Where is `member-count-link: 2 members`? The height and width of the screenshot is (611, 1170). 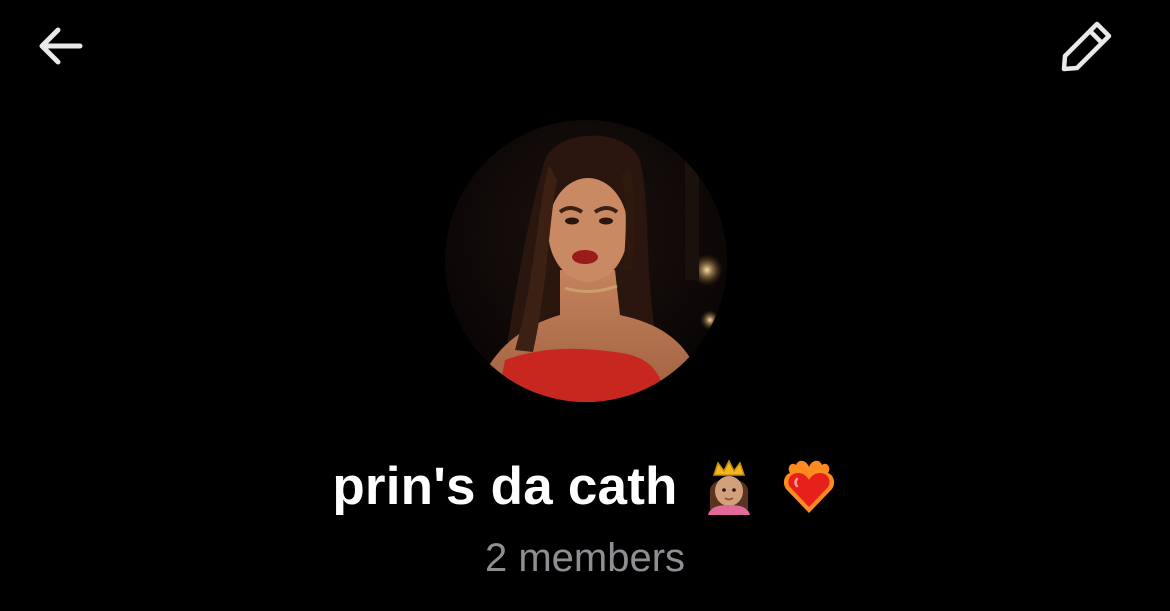 member-count-link: 2 members is located at coordinates (585, 558).